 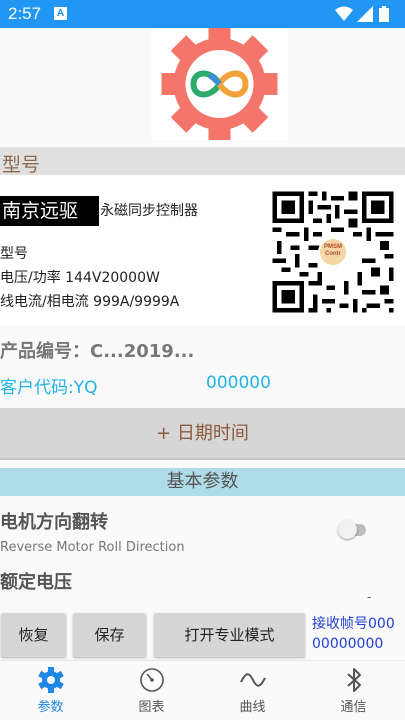 I want to click on status-bar: 2:57 A, so click(x=202, y=14).